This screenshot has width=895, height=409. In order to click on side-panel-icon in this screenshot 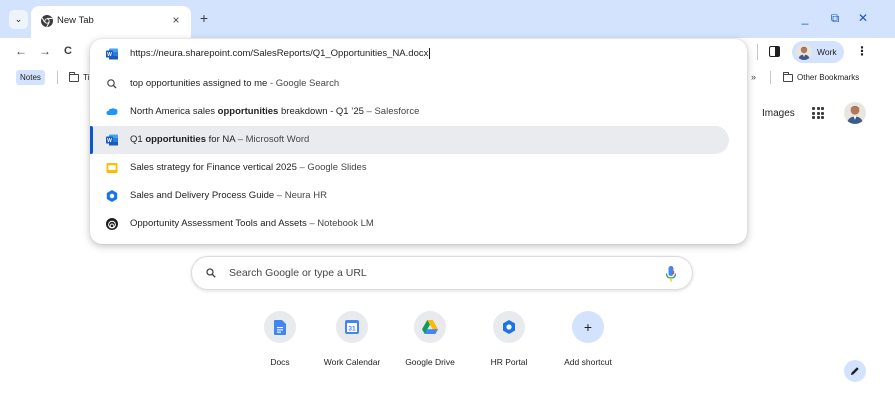, I will do `click(774, 51)`.